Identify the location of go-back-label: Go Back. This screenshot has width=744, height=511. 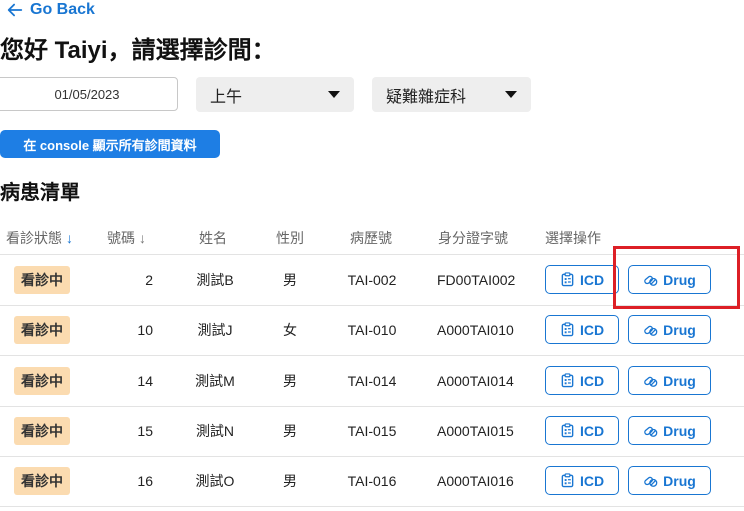
(62, 9).